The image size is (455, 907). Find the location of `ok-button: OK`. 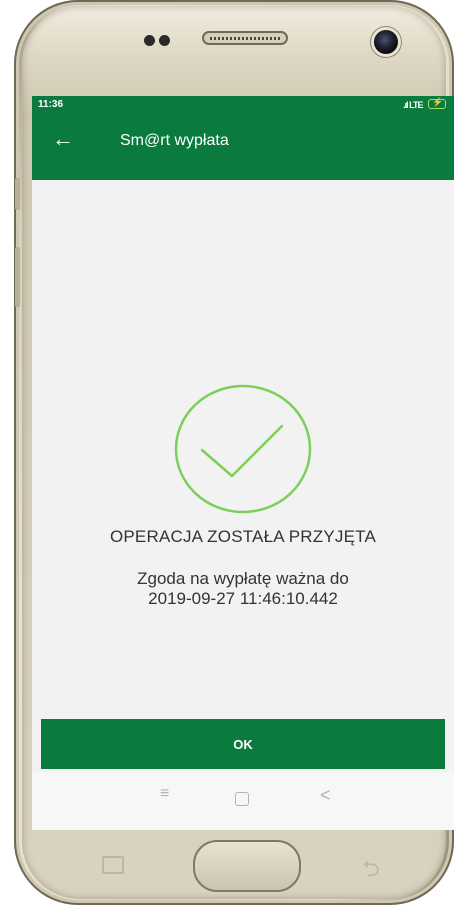

ok-button: OK is located at coordinates (243, 744).